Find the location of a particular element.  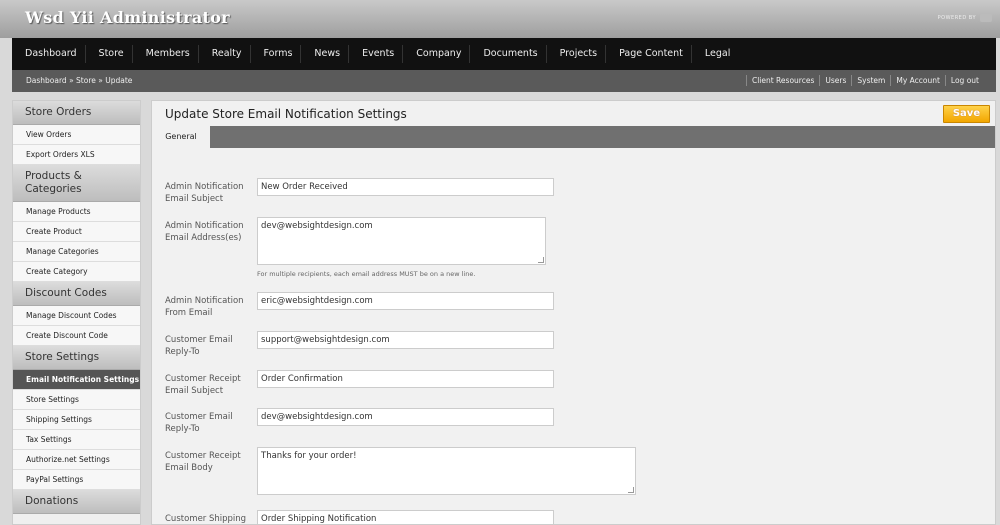

powered-by-logo-icon is located at coordinates (986, 18).